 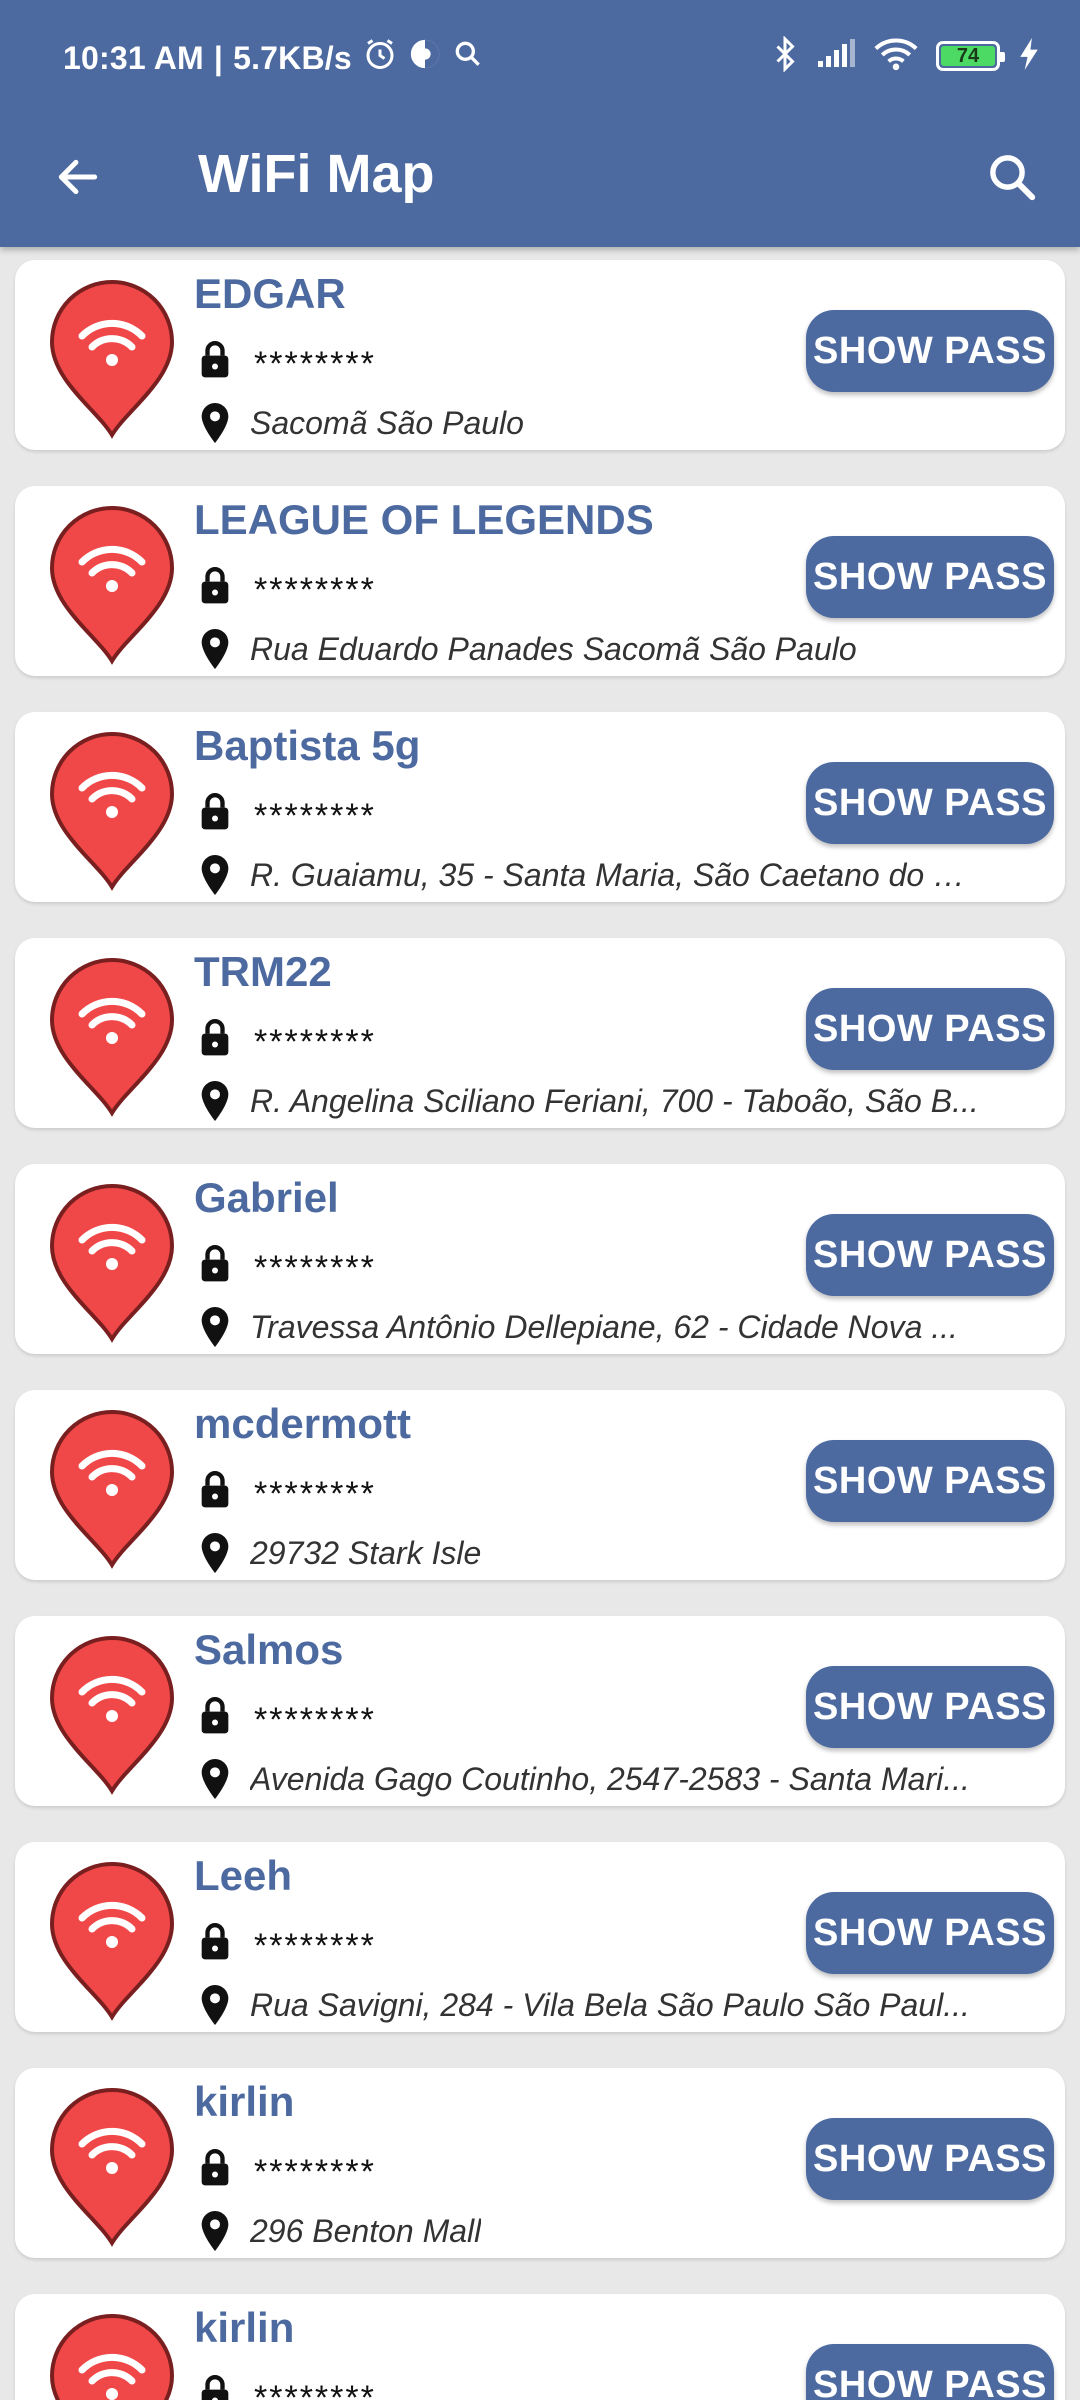 I want to click on back-button, so click(x=78, y=177).